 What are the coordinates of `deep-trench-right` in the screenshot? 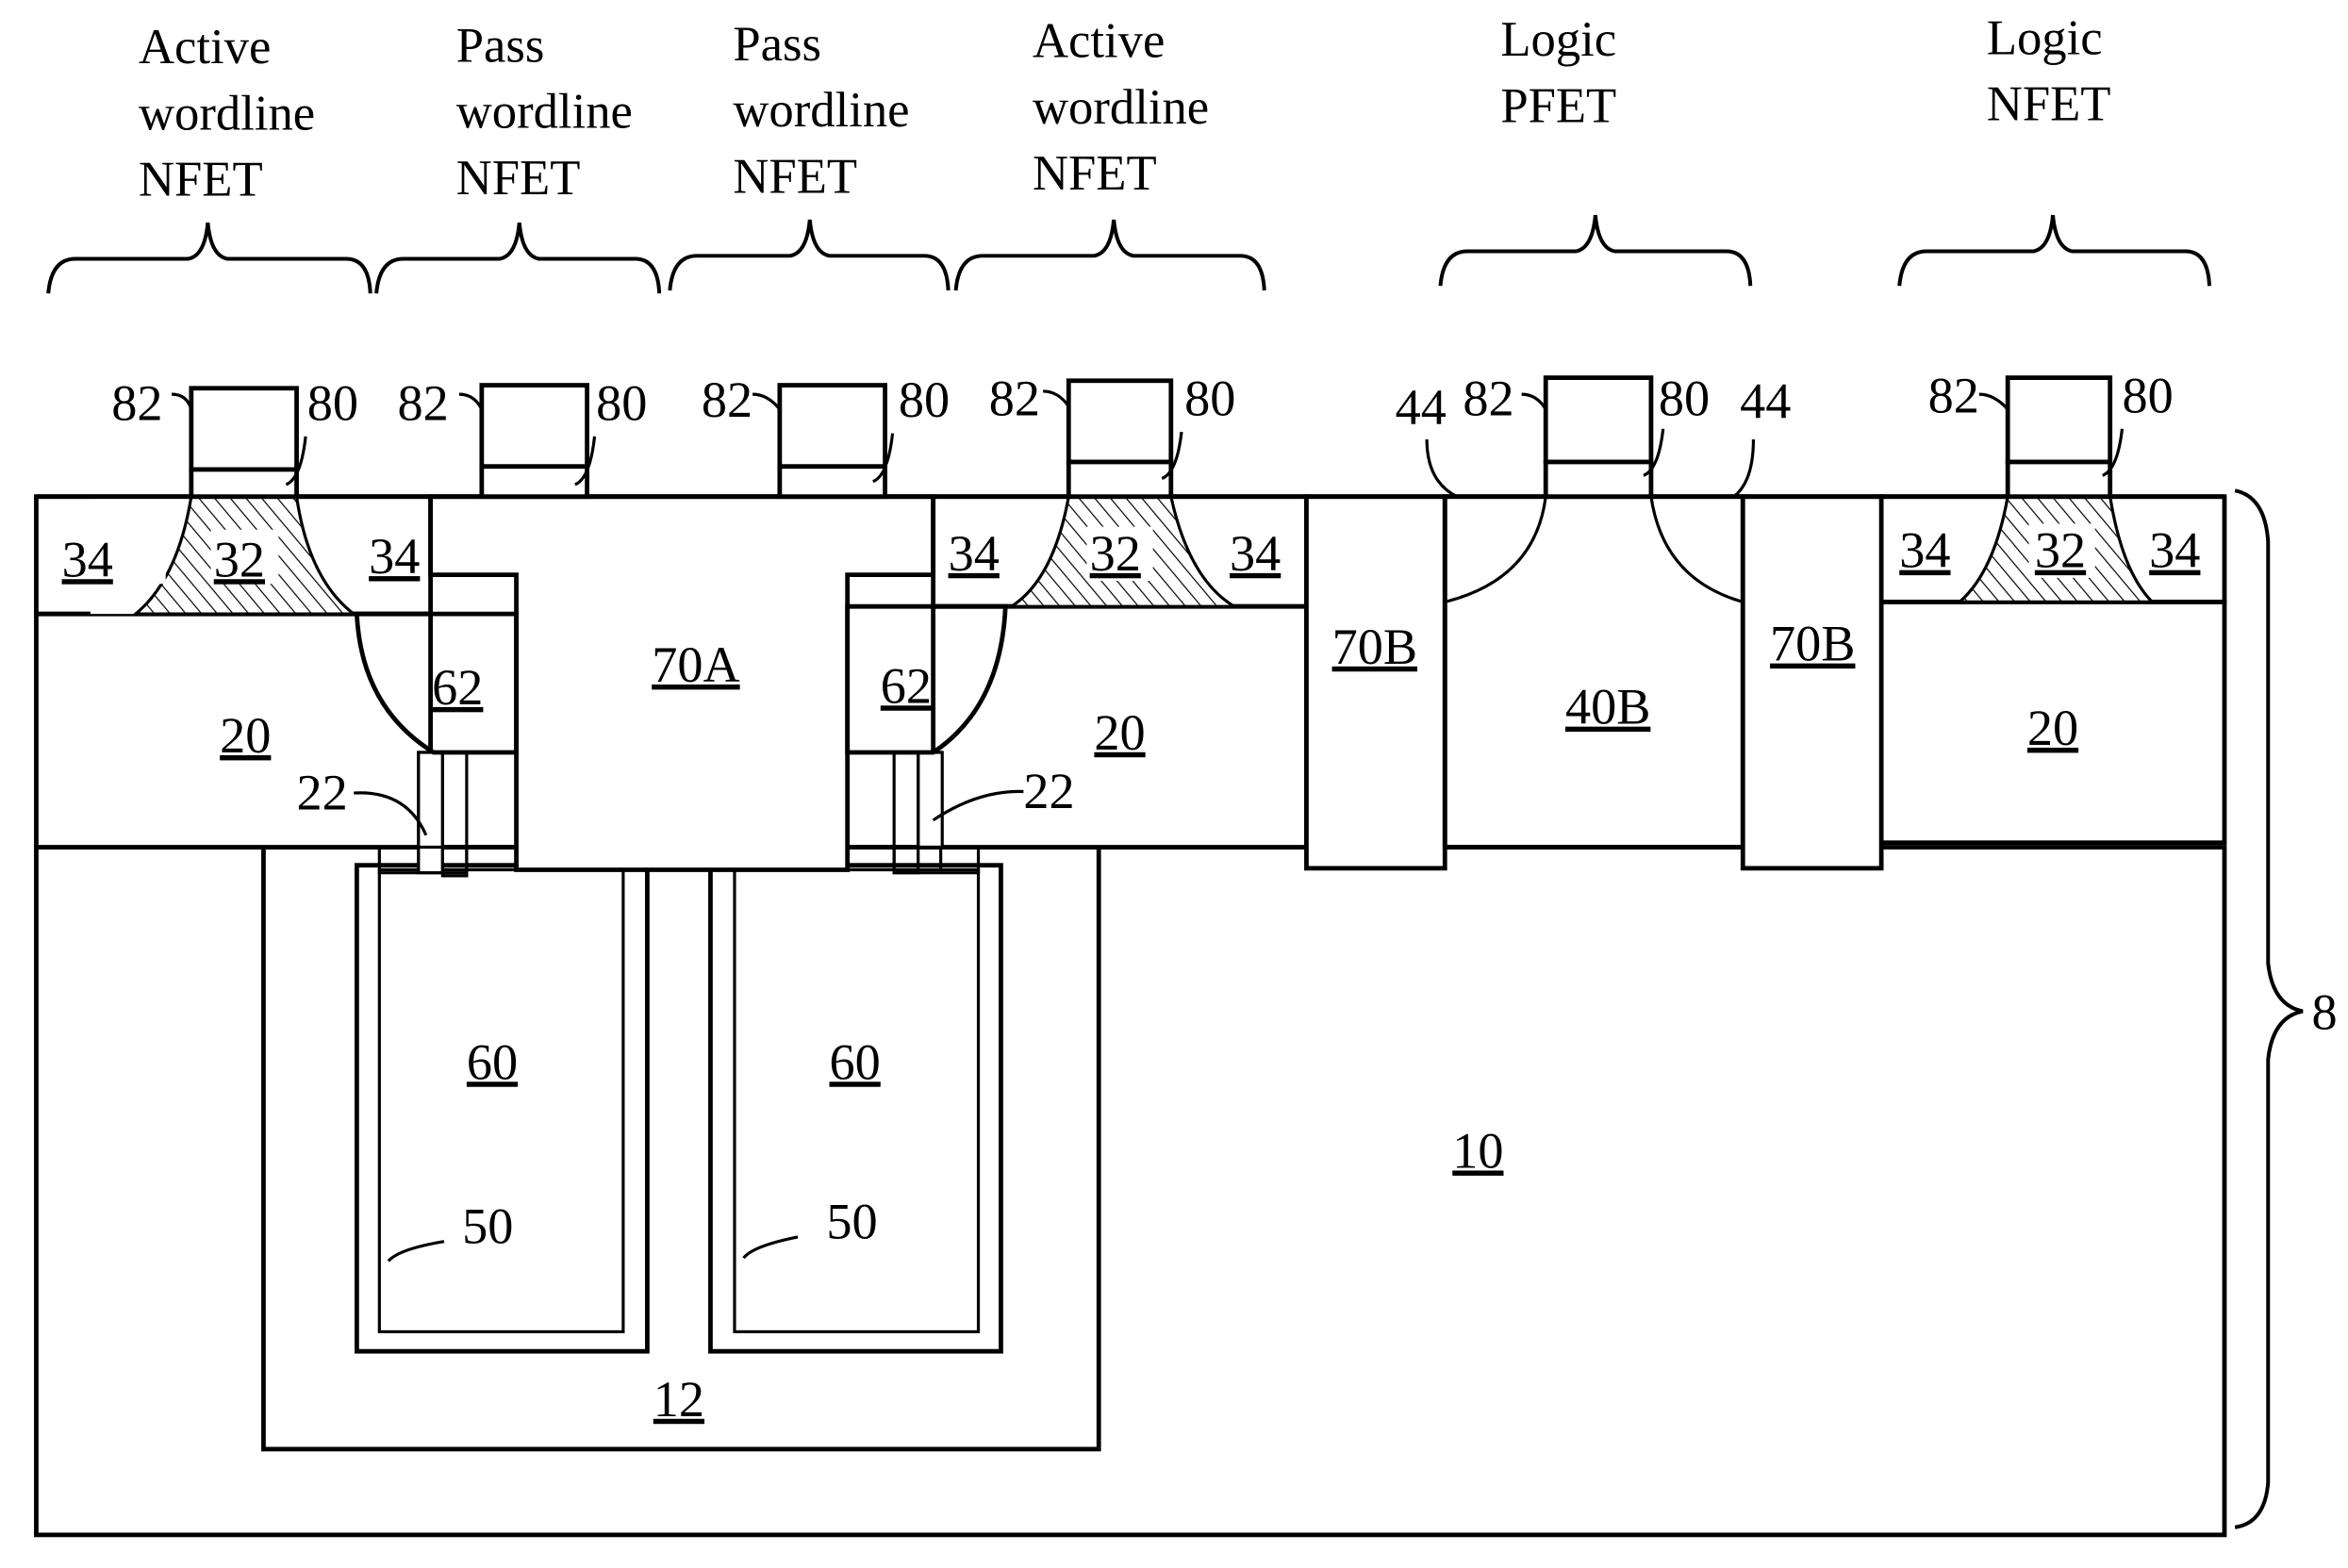 It's located at (855, 1109).